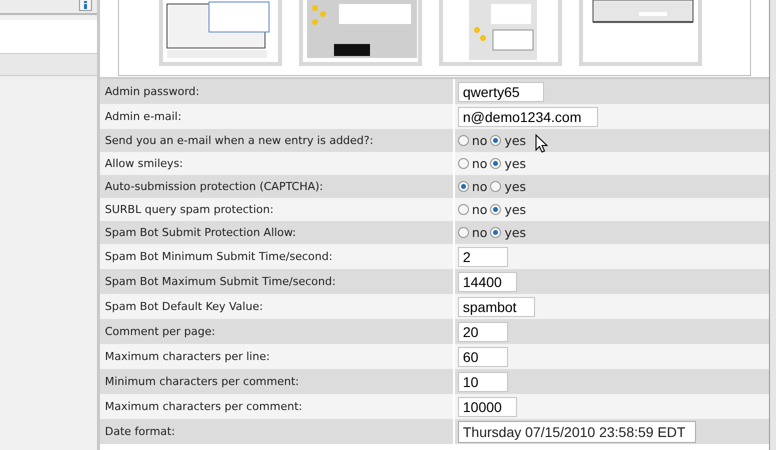 The width and height of the screenshot is (776, 450). What do you see at coordinates (483, 356) in the screenshot?
I see `text-field: 60` at bounding box center [483, 356].